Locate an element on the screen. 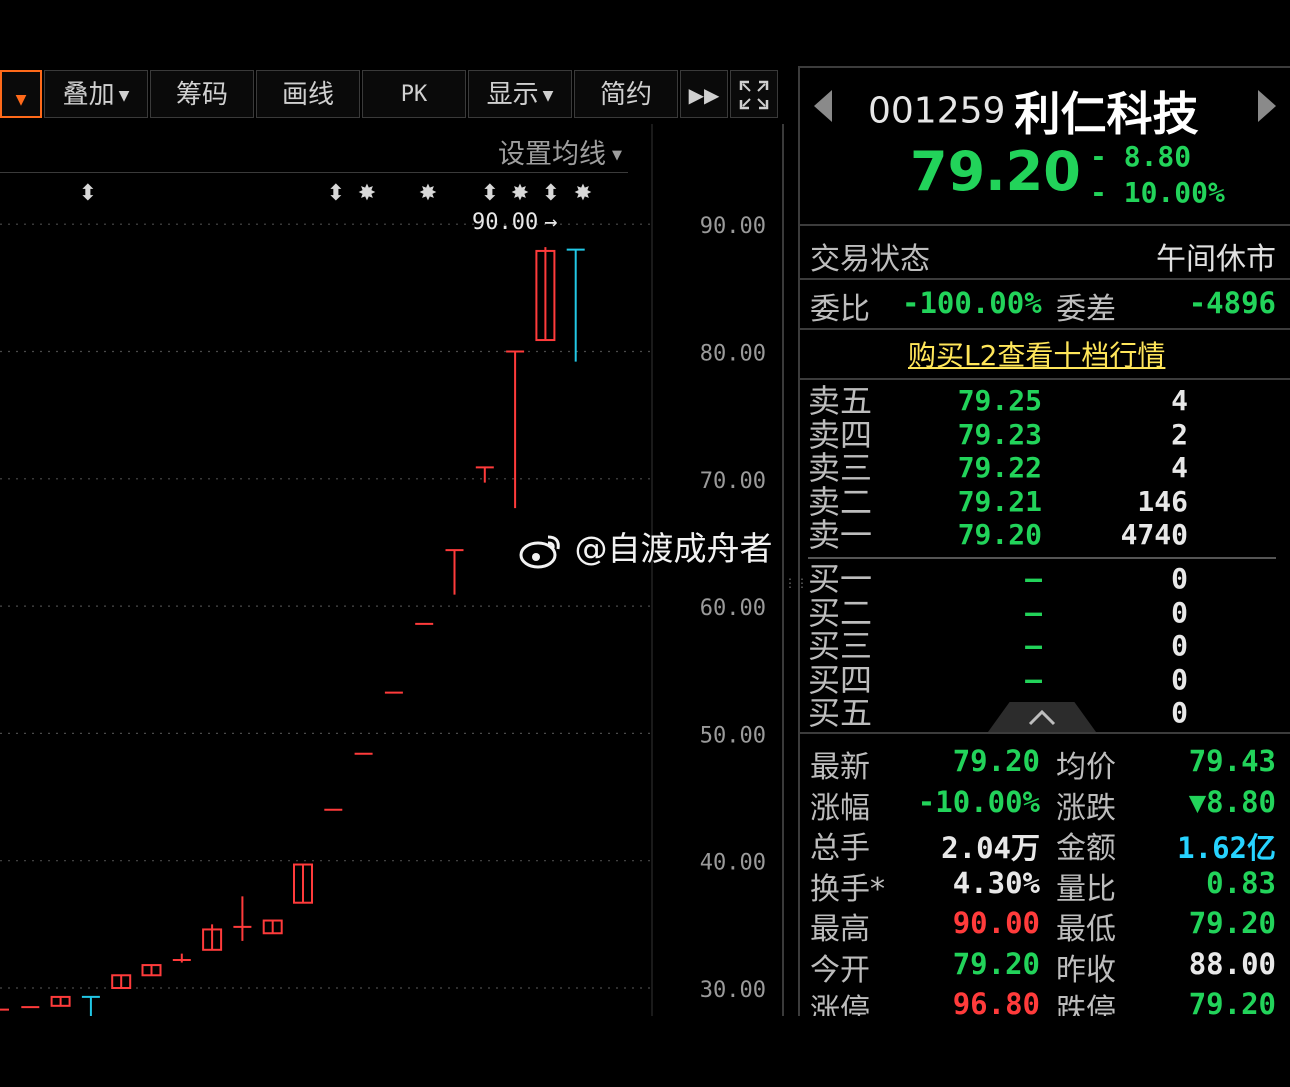 This screenshot has height=1087, width=1290. stat-value: 88.00 is located at coordinates (1232, 963).